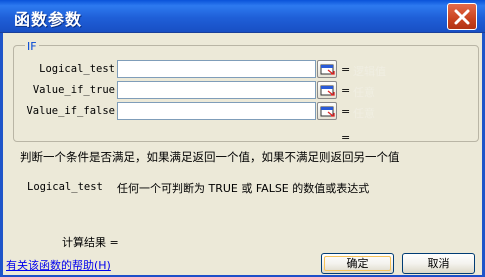 The image size is (485, 277). Describe the element at coordinates (216, 69) in the screenshot. I see `logical-test-input` at that location.